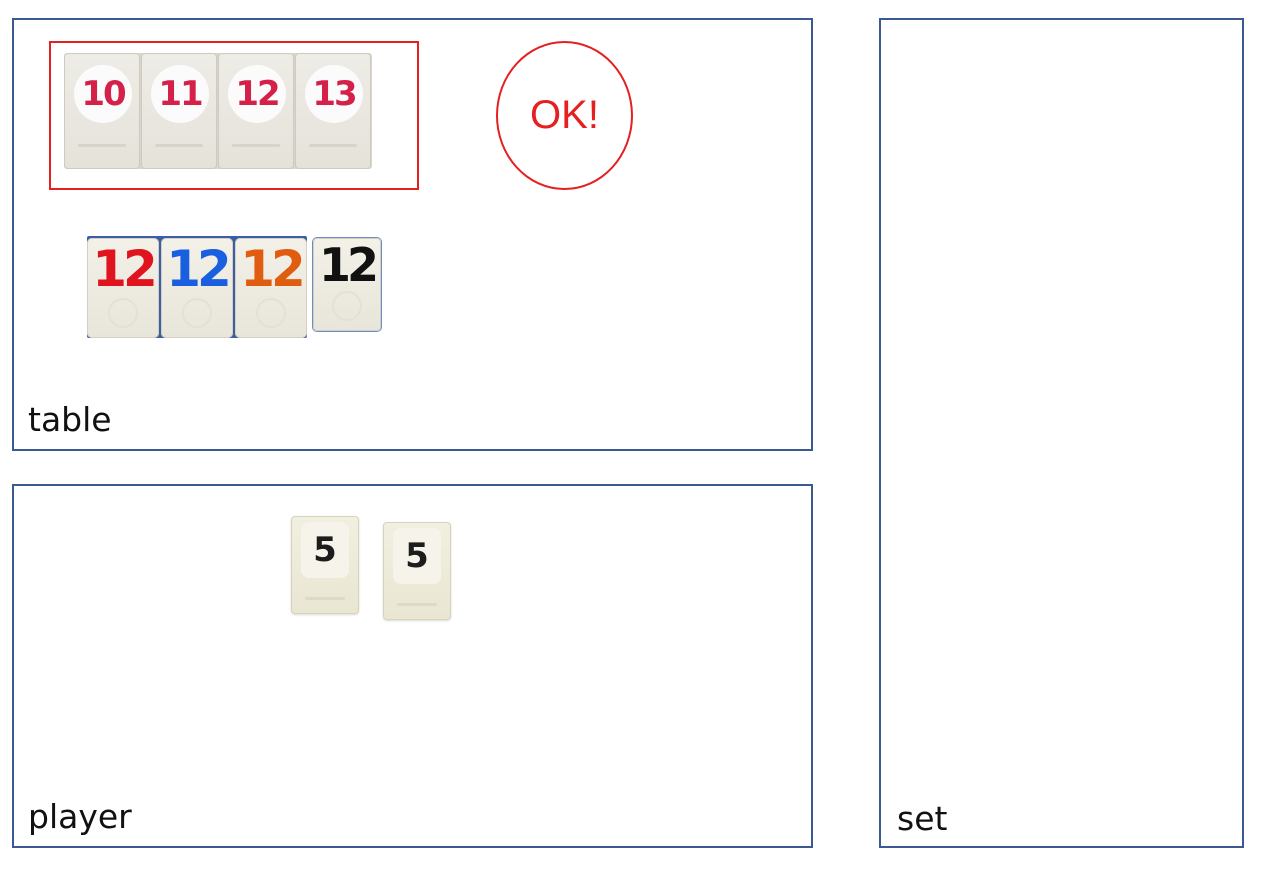  What do you see at coordinates (922, 818) in the screenshot?
I see `set-label: set` at bounding box center [922, 818].